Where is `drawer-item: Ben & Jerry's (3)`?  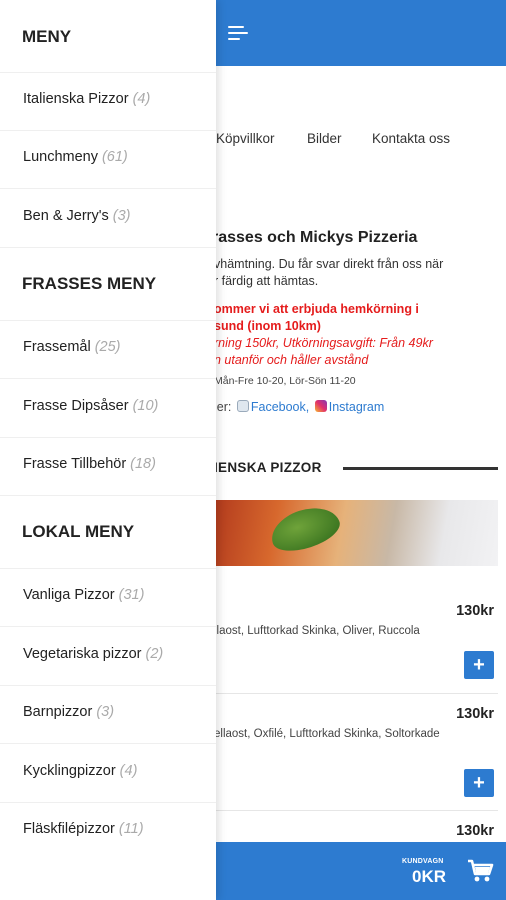 drawer-item: Ben & Jerry's (3) is located at coordinates (108, 219).